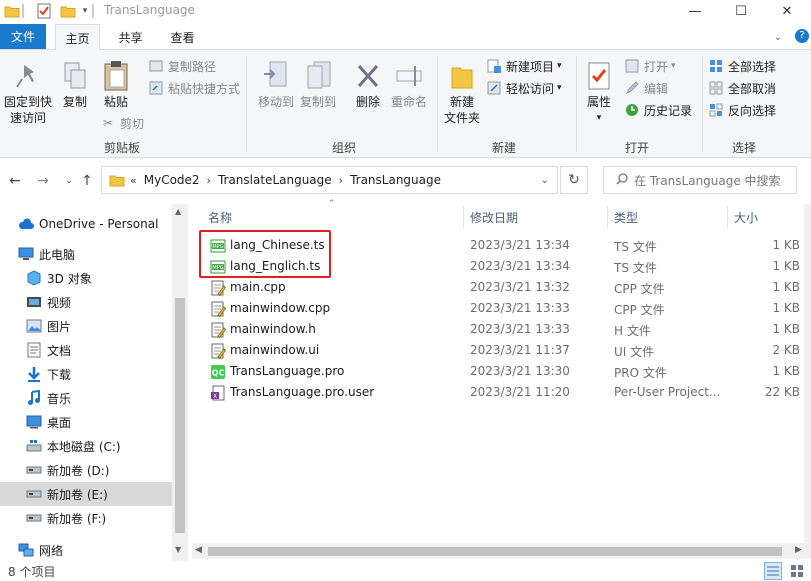 The height and width of the screenshot is (581, 811). I want to click on edit-icon, so click(632, 88).